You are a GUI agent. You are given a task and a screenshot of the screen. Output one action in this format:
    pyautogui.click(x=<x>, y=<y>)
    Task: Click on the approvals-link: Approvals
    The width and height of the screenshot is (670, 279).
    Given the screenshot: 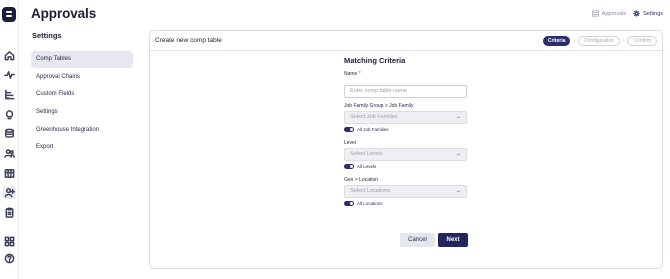 What is the action you would take?
    pyautogui.click(x=609, y=13)
    